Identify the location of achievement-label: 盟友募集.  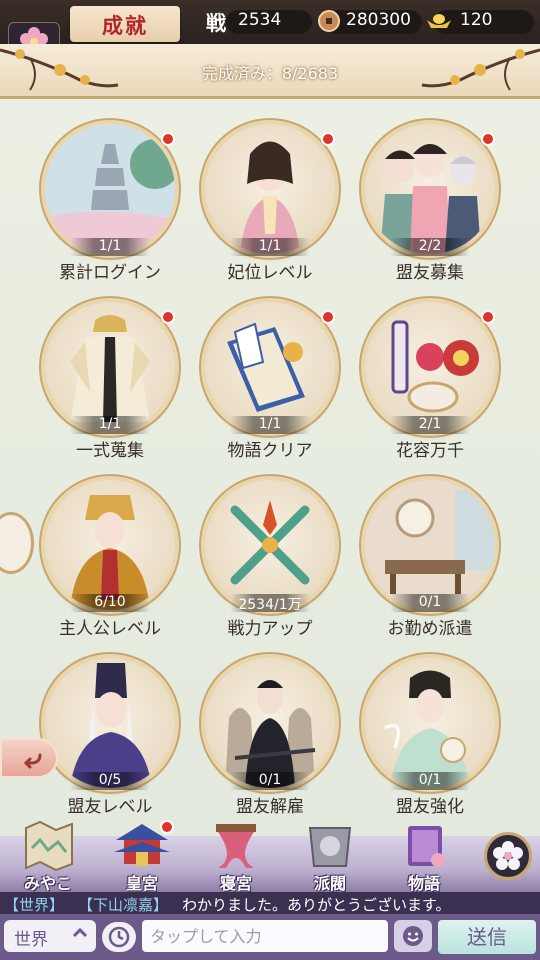
(430, 273).